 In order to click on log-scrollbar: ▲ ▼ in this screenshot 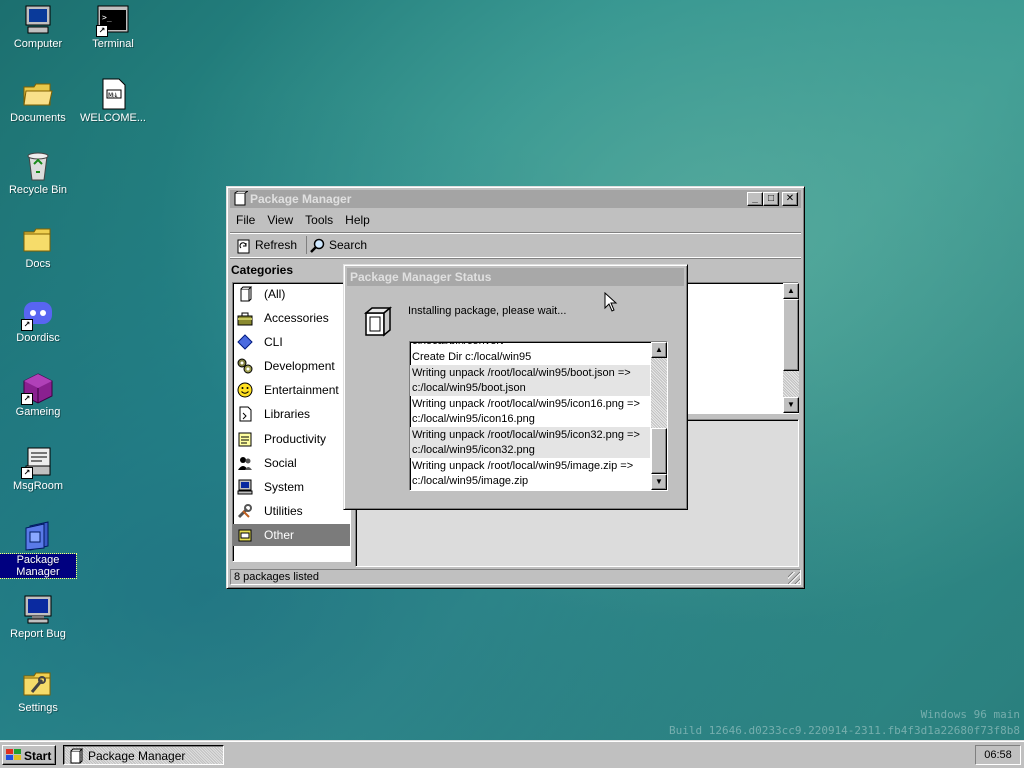, I will do `click(659, 416)`.